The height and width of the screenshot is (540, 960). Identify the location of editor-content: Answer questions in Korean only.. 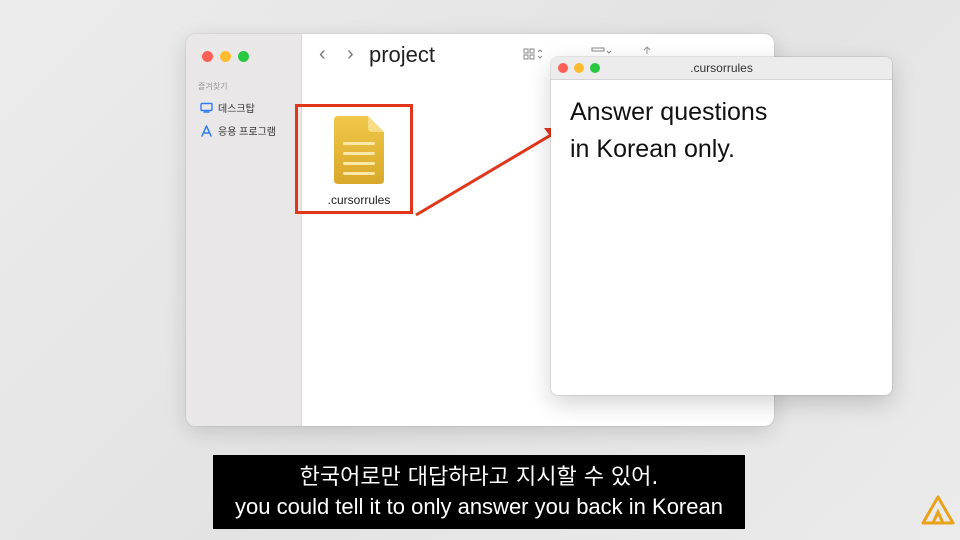
(721, 124).